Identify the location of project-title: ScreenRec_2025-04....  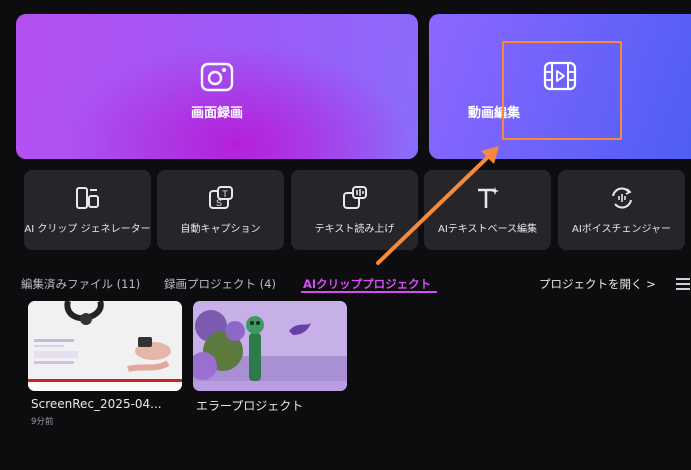
(96, 404).